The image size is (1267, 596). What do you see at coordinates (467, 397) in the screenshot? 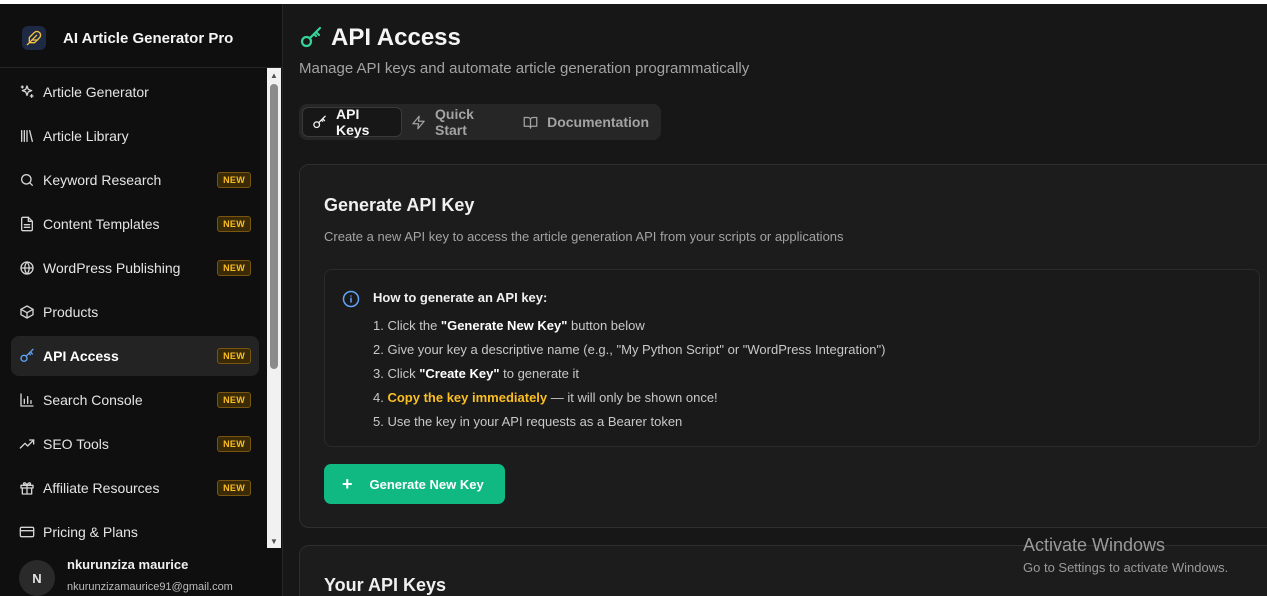
I see `step-warning: Copy the key immediately` at bounding box center [467, 397].